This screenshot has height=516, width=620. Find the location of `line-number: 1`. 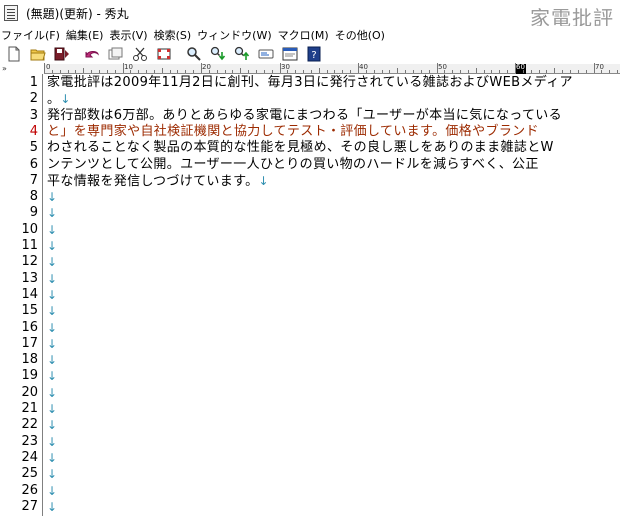

line-number: 1 is located at coordinates (33, 82).